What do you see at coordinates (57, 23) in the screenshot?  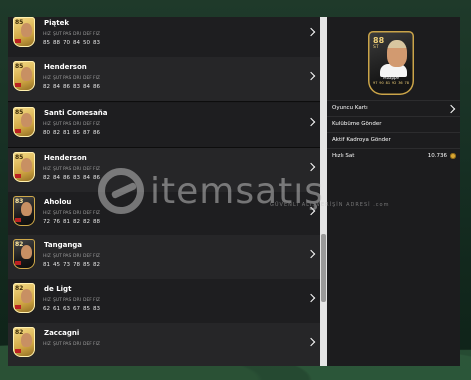 I see `player-name: Piątek` at bounding box center [57, 23].